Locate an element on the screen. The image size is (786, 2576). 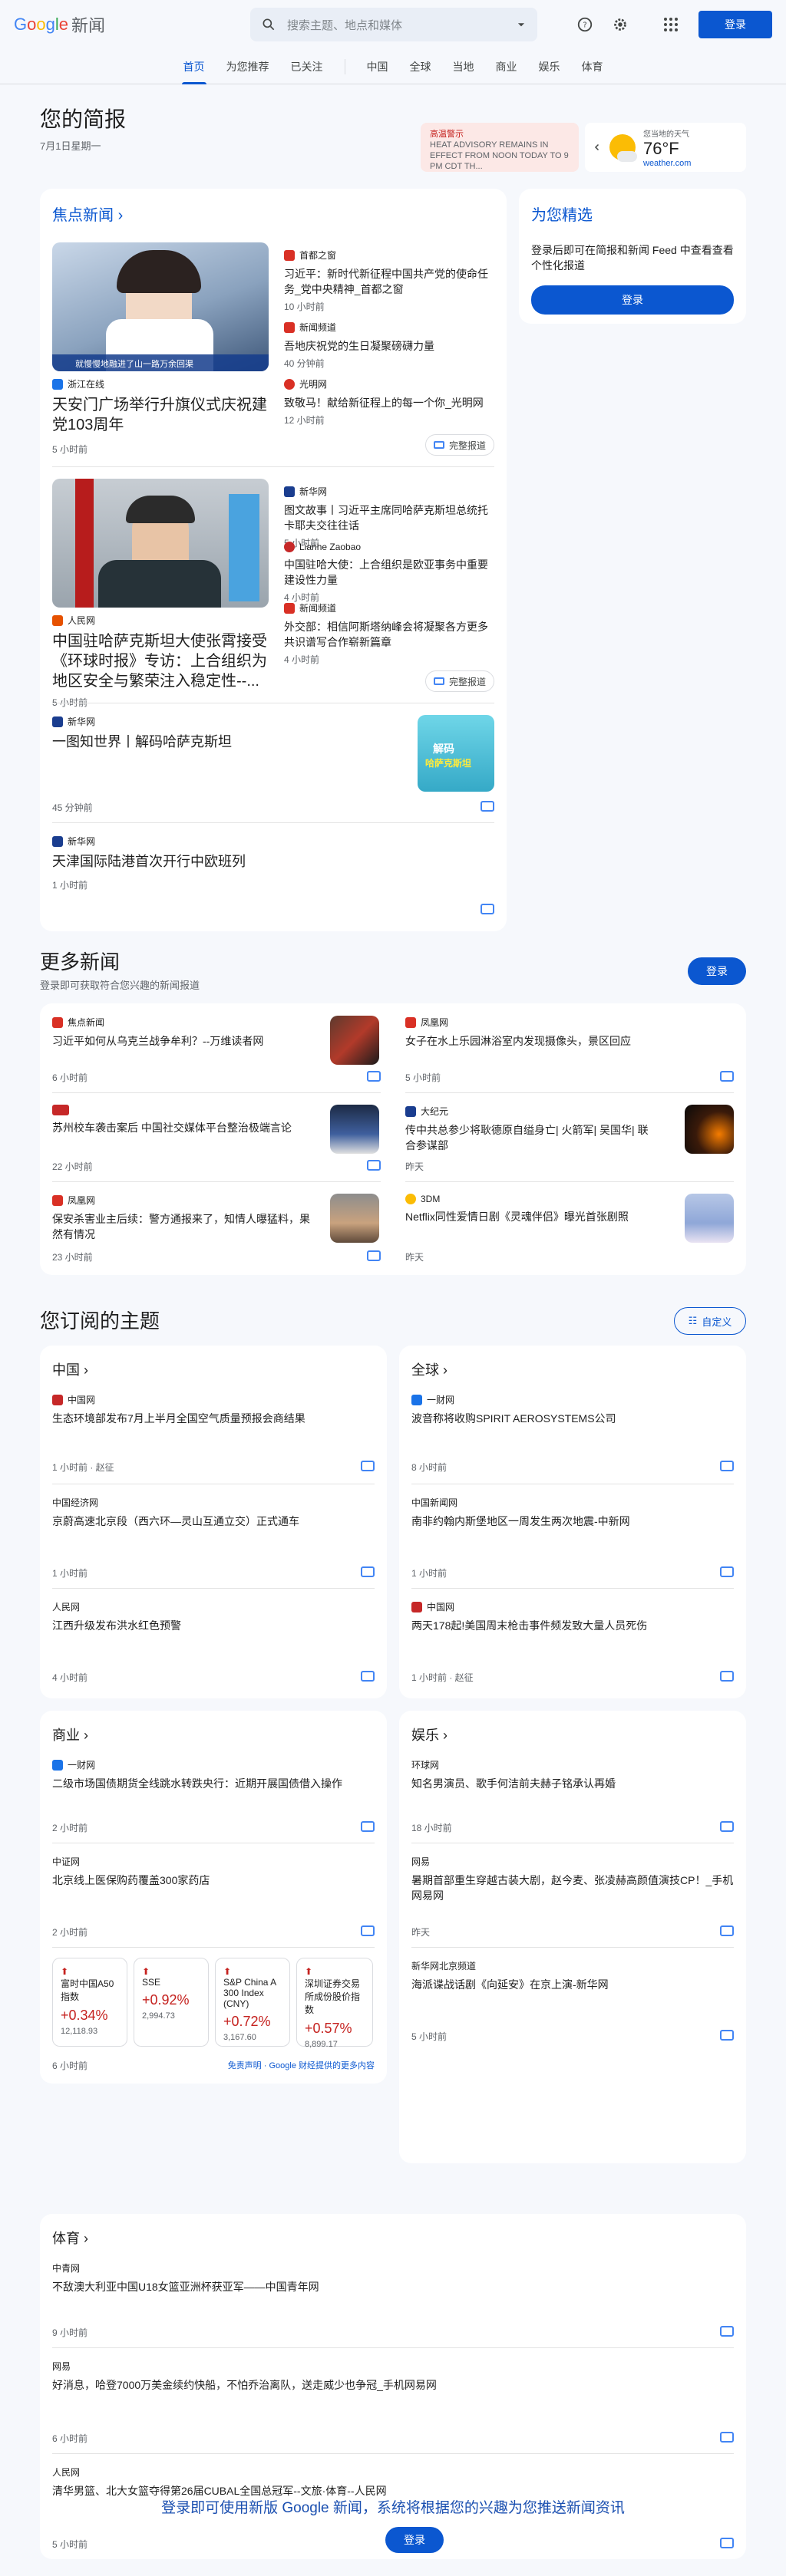
coverage-icon is located at coordinates (438, 445).